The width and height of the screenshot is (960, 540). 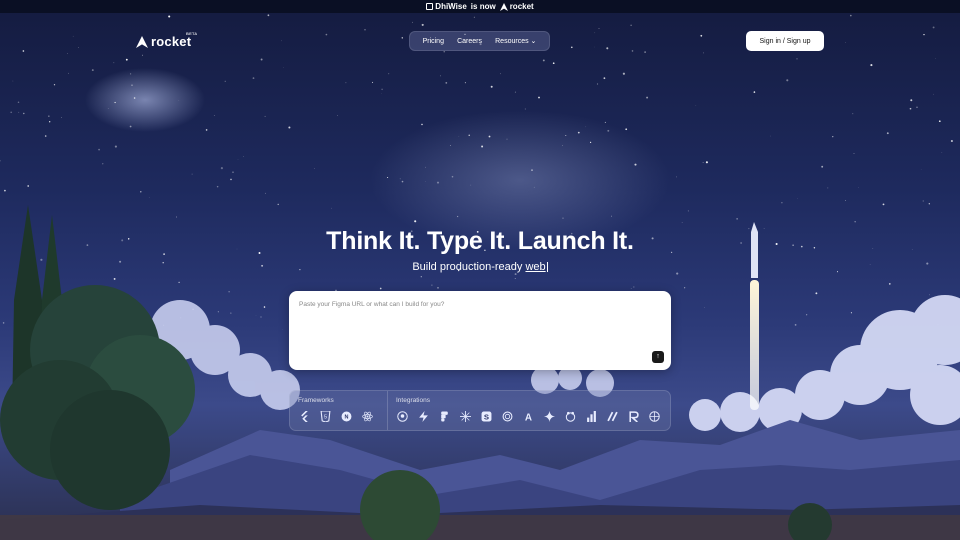 I want to click on integrations-group: Integrations S A, so click(x=529, y=410).